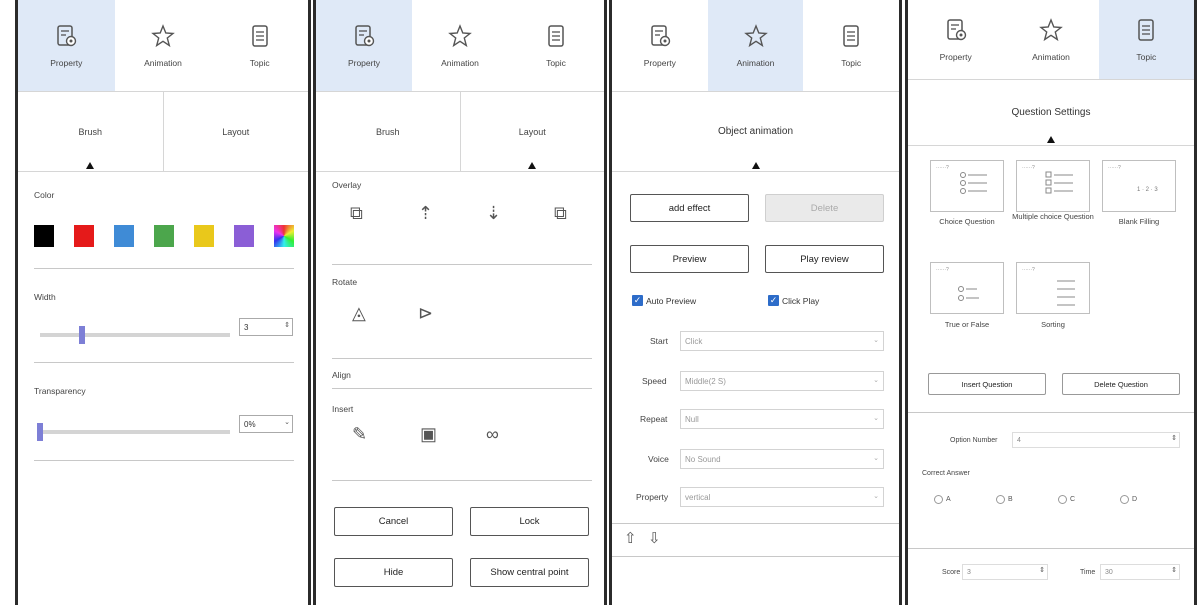 Image resolution: width=1199 pixels, height=605 pixels. I want to click on color-swatch-purple, so click(244, 236).